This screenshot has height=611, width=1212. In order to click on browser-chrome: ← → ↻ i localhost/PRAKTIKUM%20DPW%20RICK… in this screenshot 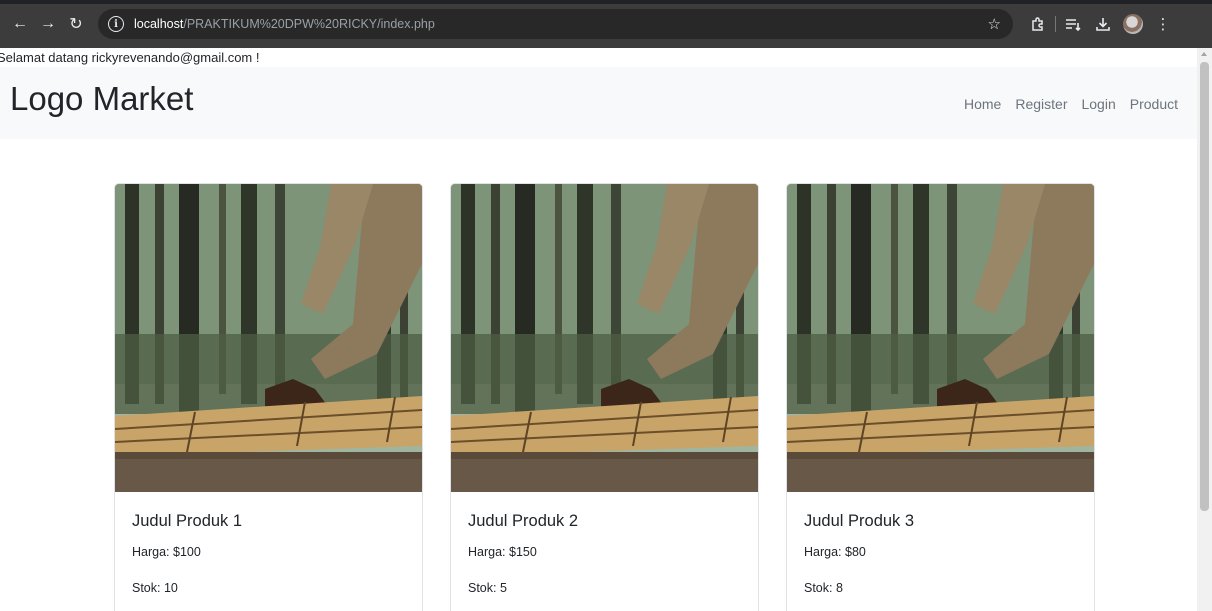, I will do `click(606, 24)`.